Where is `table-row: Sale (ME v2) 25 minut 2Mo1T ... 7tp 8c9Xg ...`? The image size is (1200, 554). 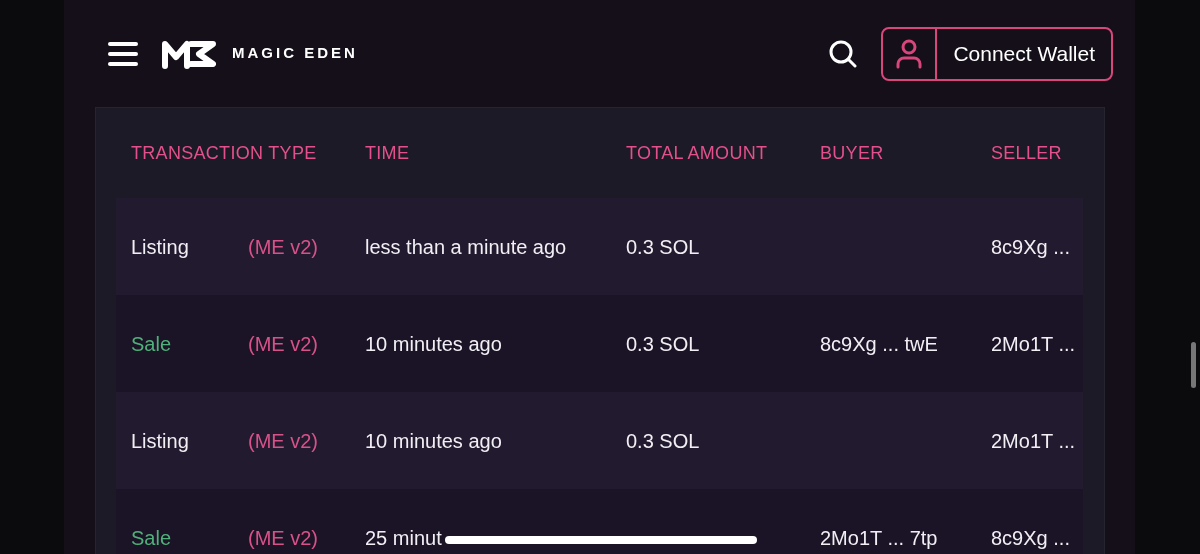
table-row: Sale (ME v2) 25 minut 2Mo1T ... 7tp 8c9Xg ... is located at coordinates (599, 521).